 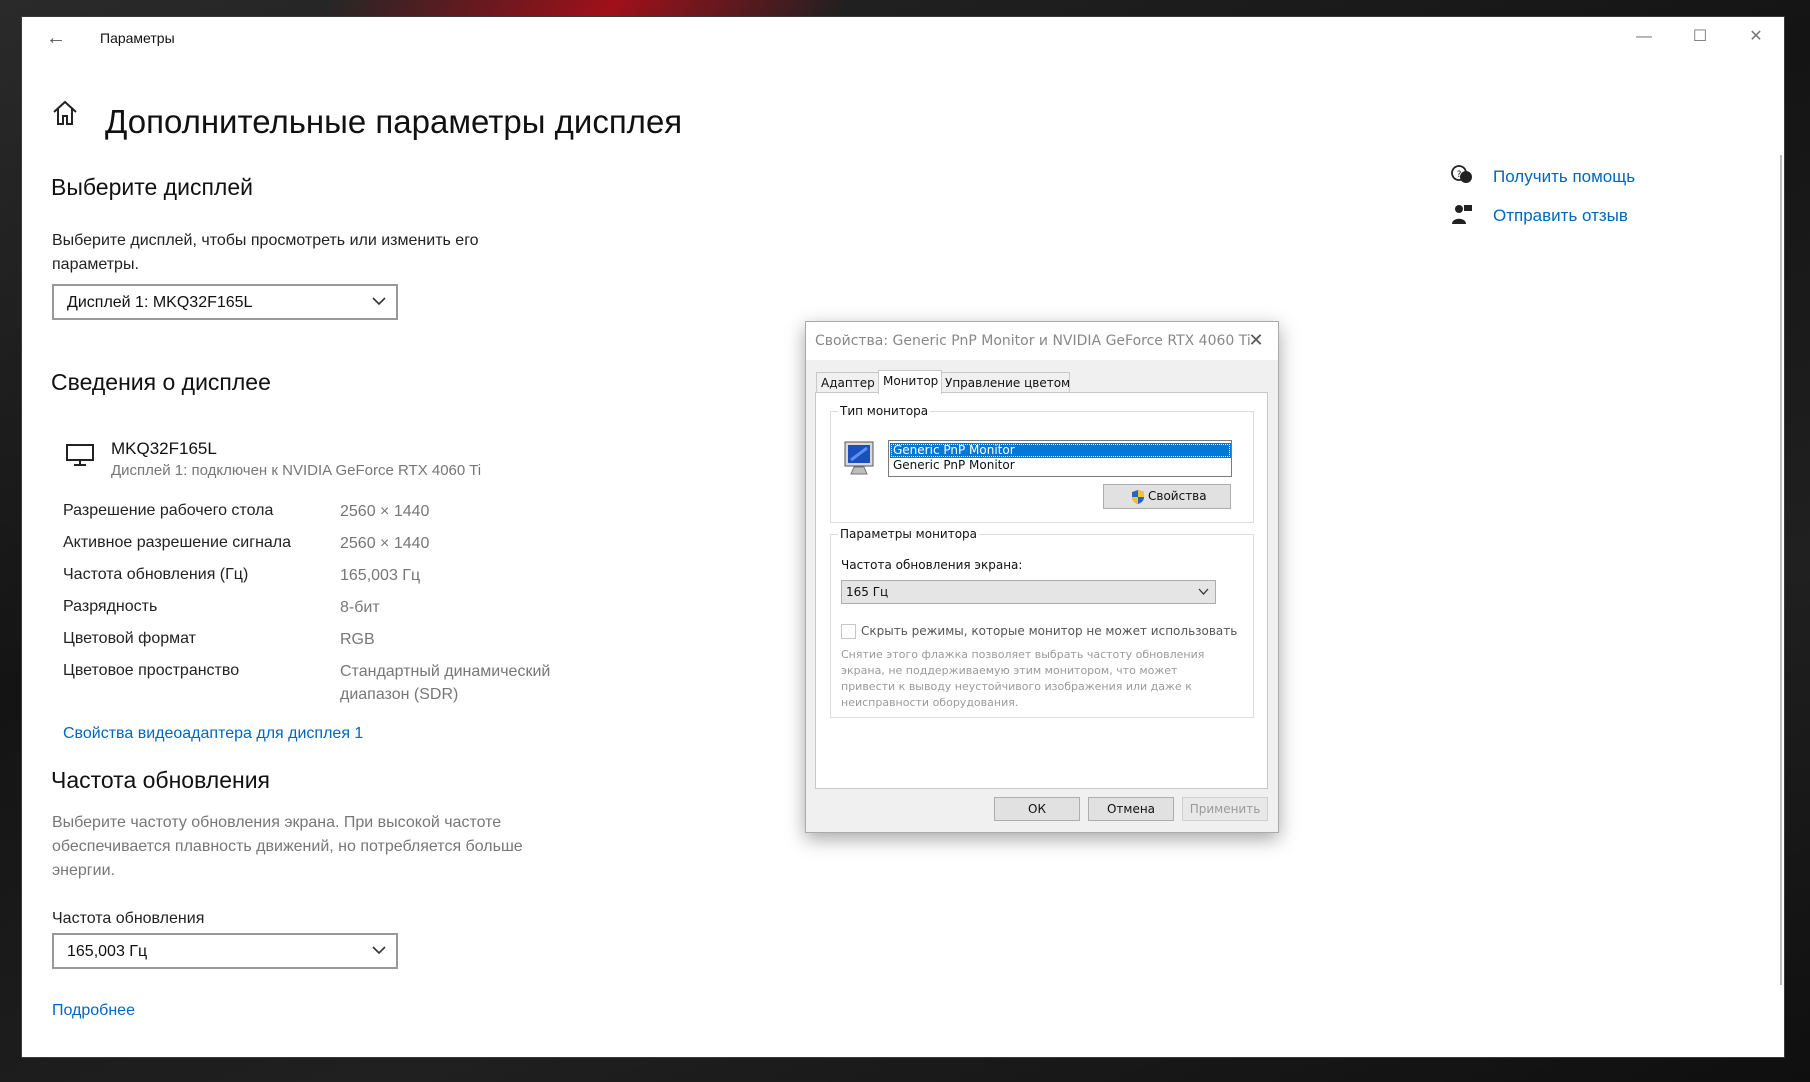 What do you see at coordinates (110, 606) in the screenshot?
I see `info-label: Разрядность` at bounding box center [110, 606].